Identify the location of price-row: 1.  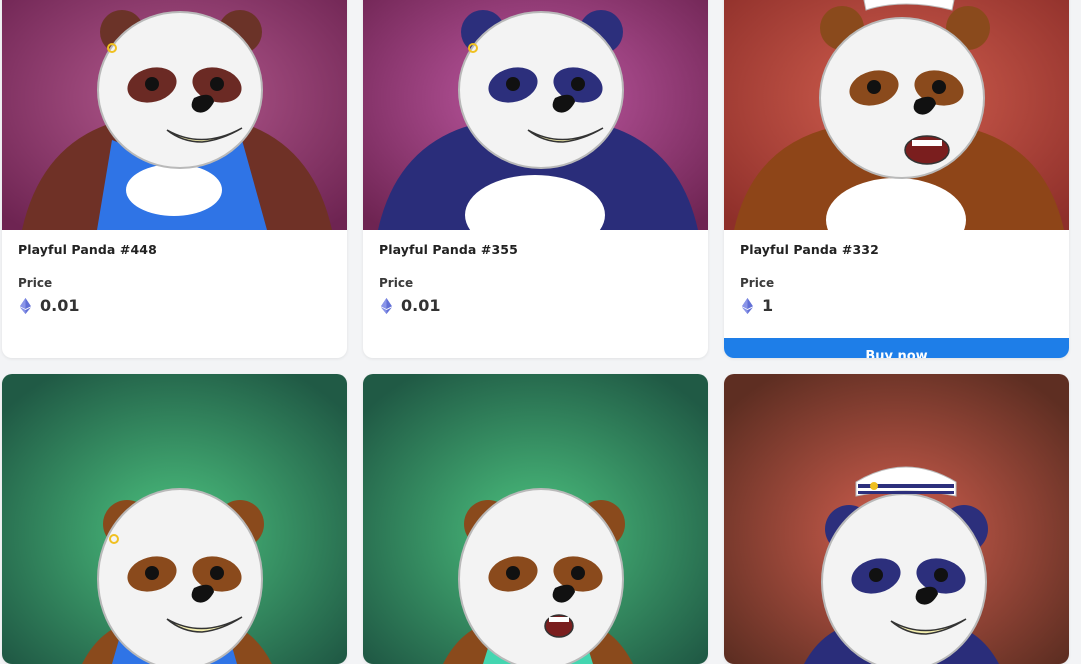
(896, 305).